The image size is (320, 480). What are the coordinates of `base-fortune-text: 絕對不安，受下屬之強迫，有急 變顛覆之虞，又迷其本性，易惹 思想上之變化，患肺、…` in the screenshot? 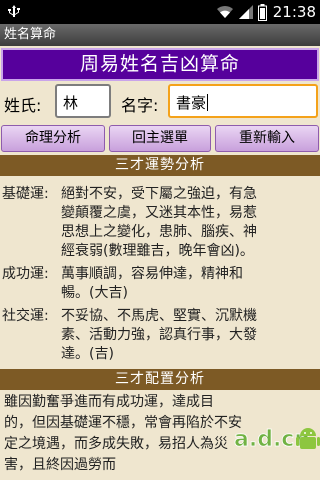 It's located at (189, 223).